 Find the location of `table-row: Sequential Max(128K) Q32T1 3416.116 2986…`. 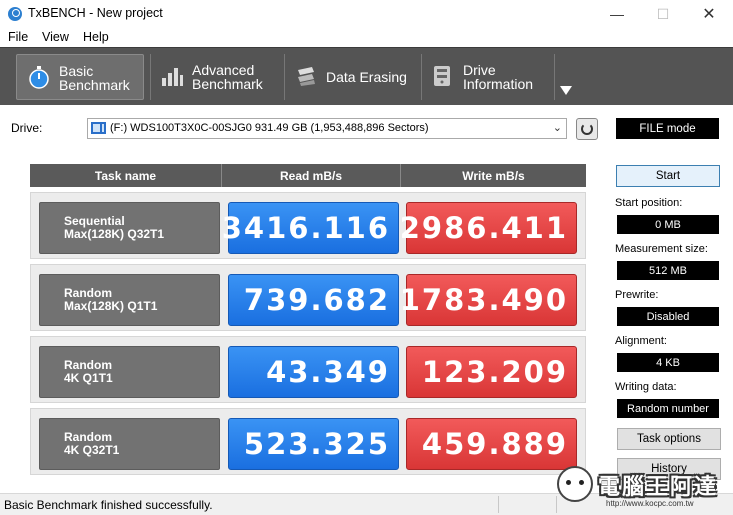

table-row: Sequential Max(128K) Q32T1 3416.116 2986… is located at coordinates (308, 225).